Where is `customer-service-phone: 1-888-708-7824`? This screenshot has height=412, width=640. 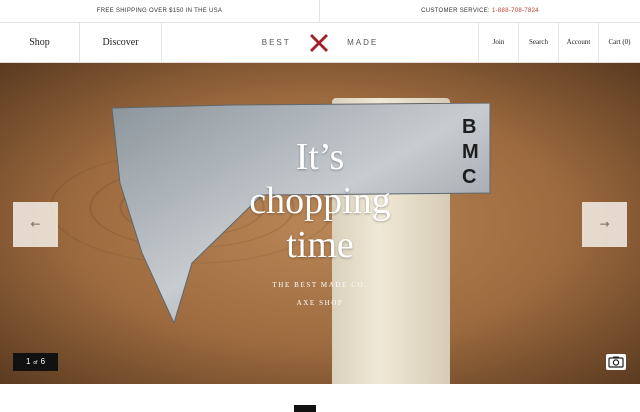
customer-service-phone: 1-888-708-7824 is located at coordinates (515, 11).